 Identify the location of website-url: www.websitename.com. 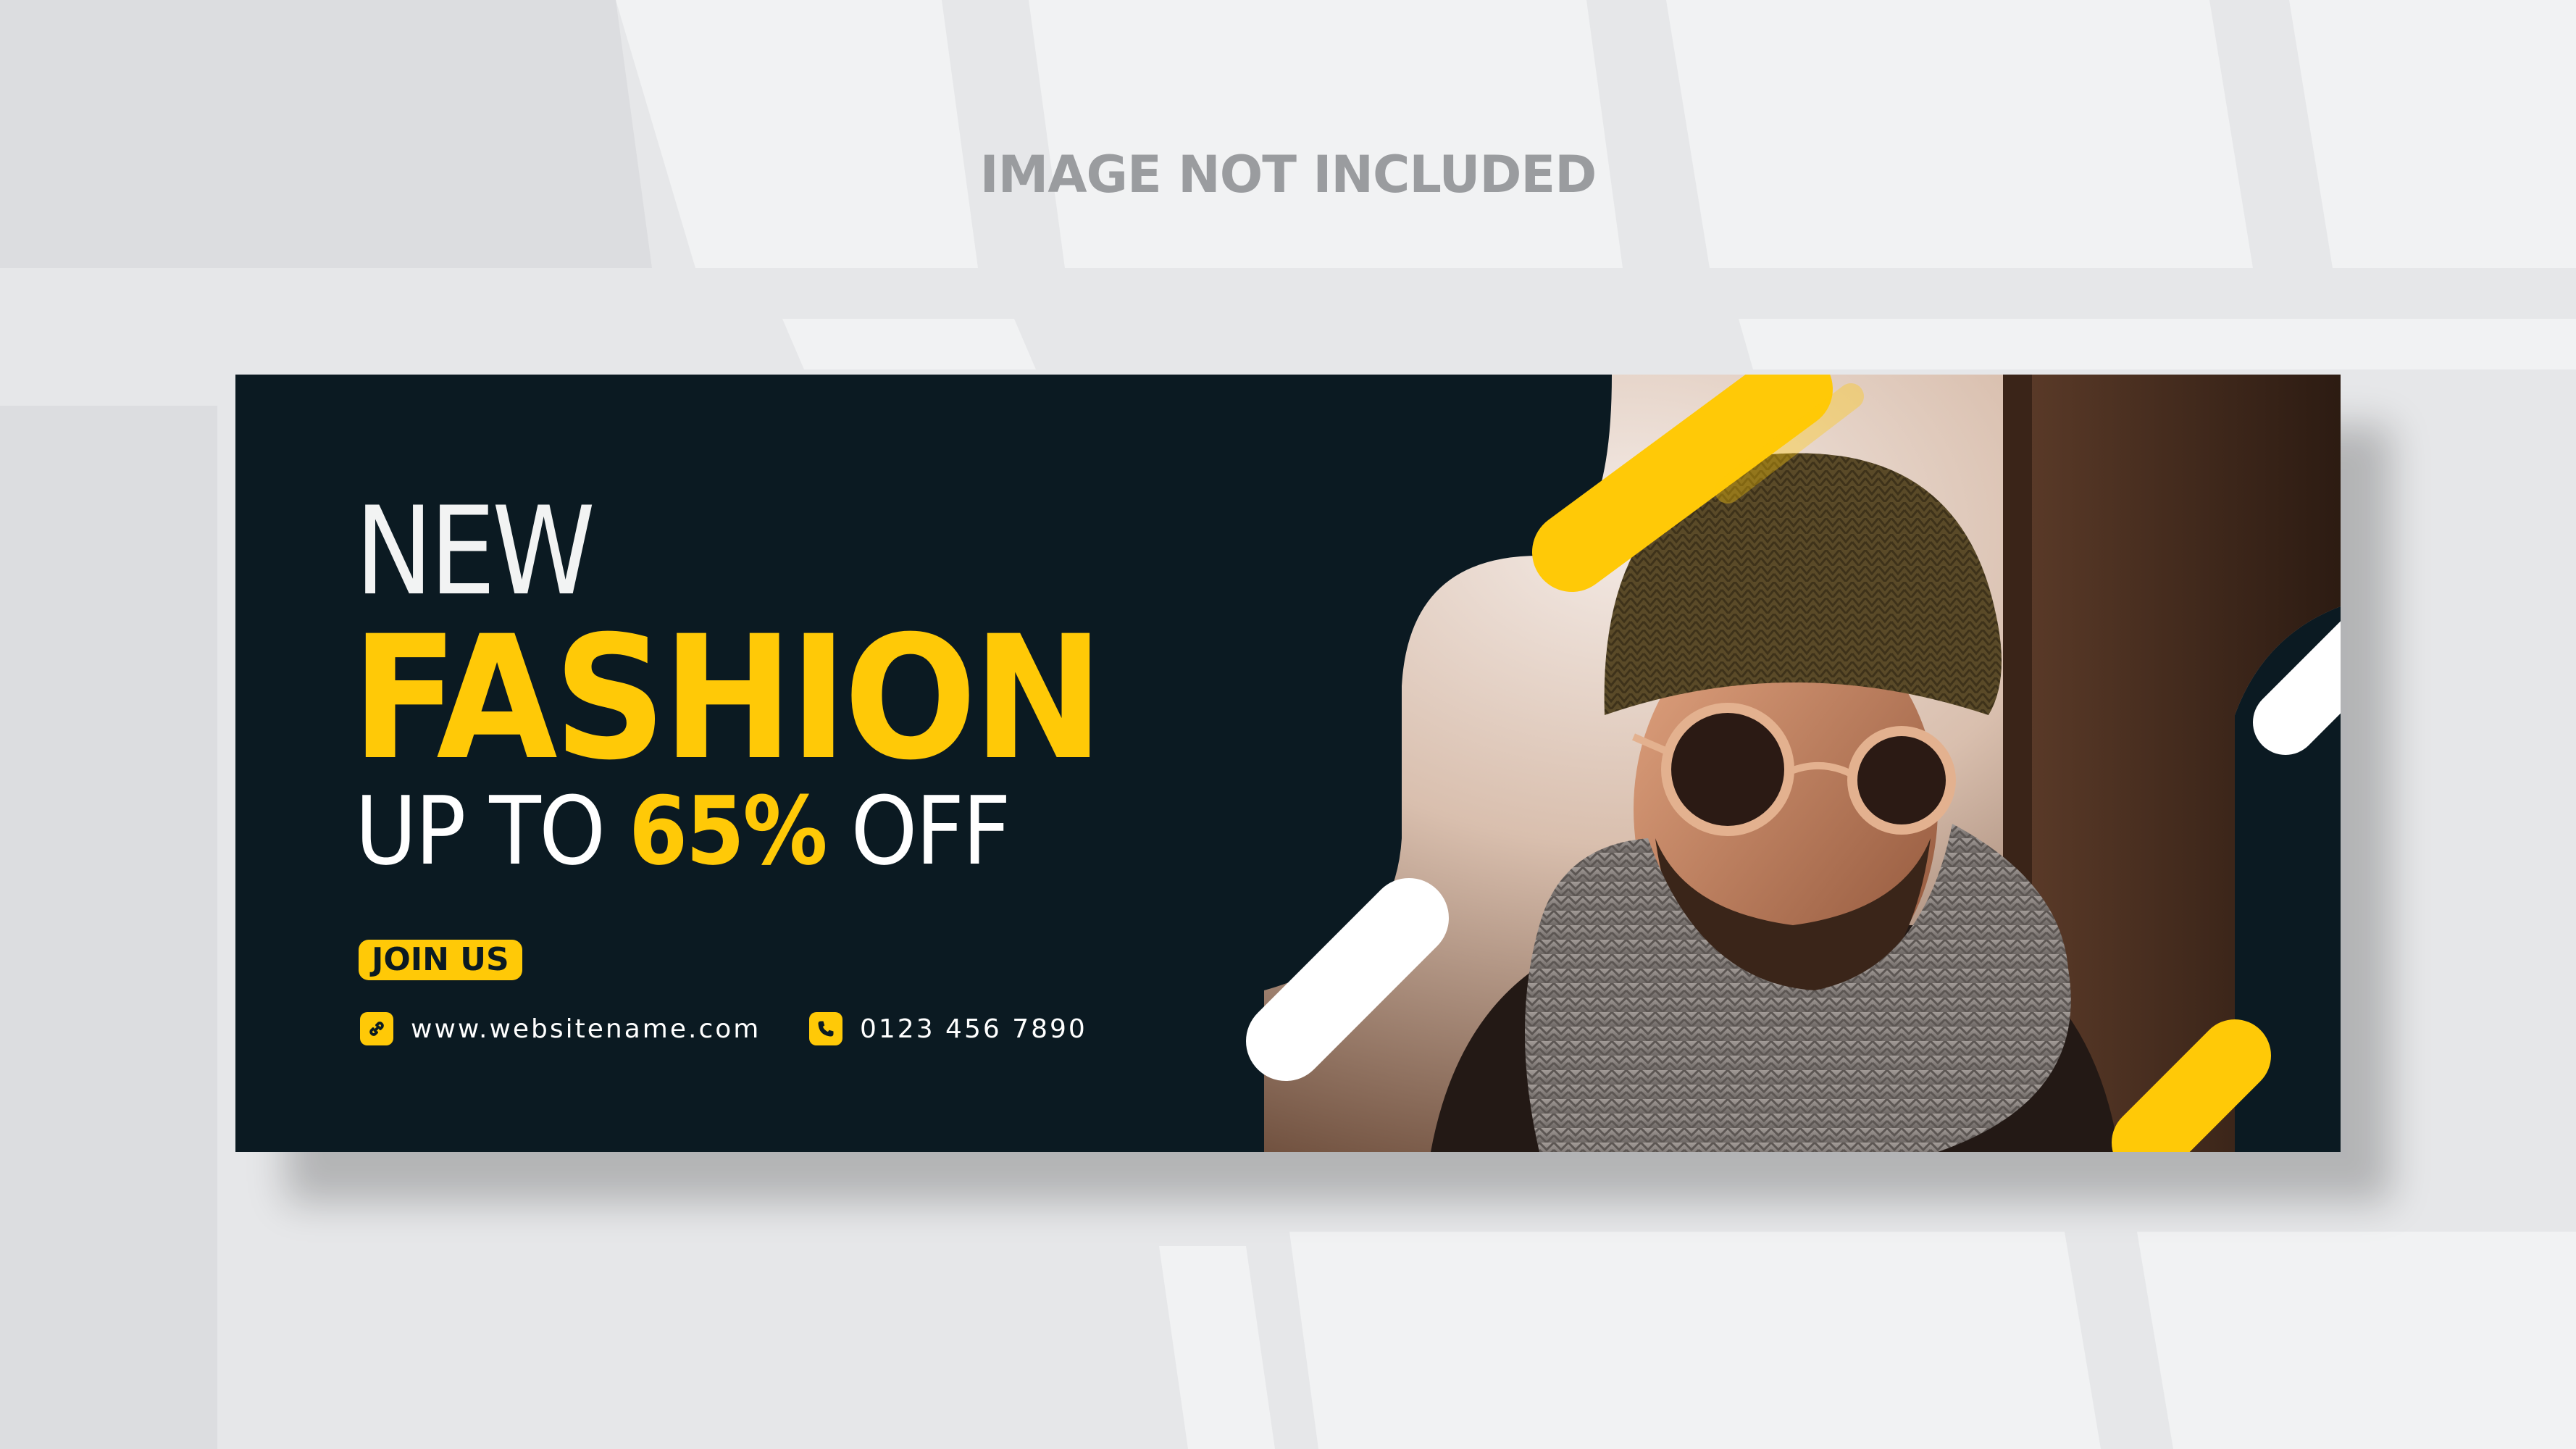
(586, 1029).